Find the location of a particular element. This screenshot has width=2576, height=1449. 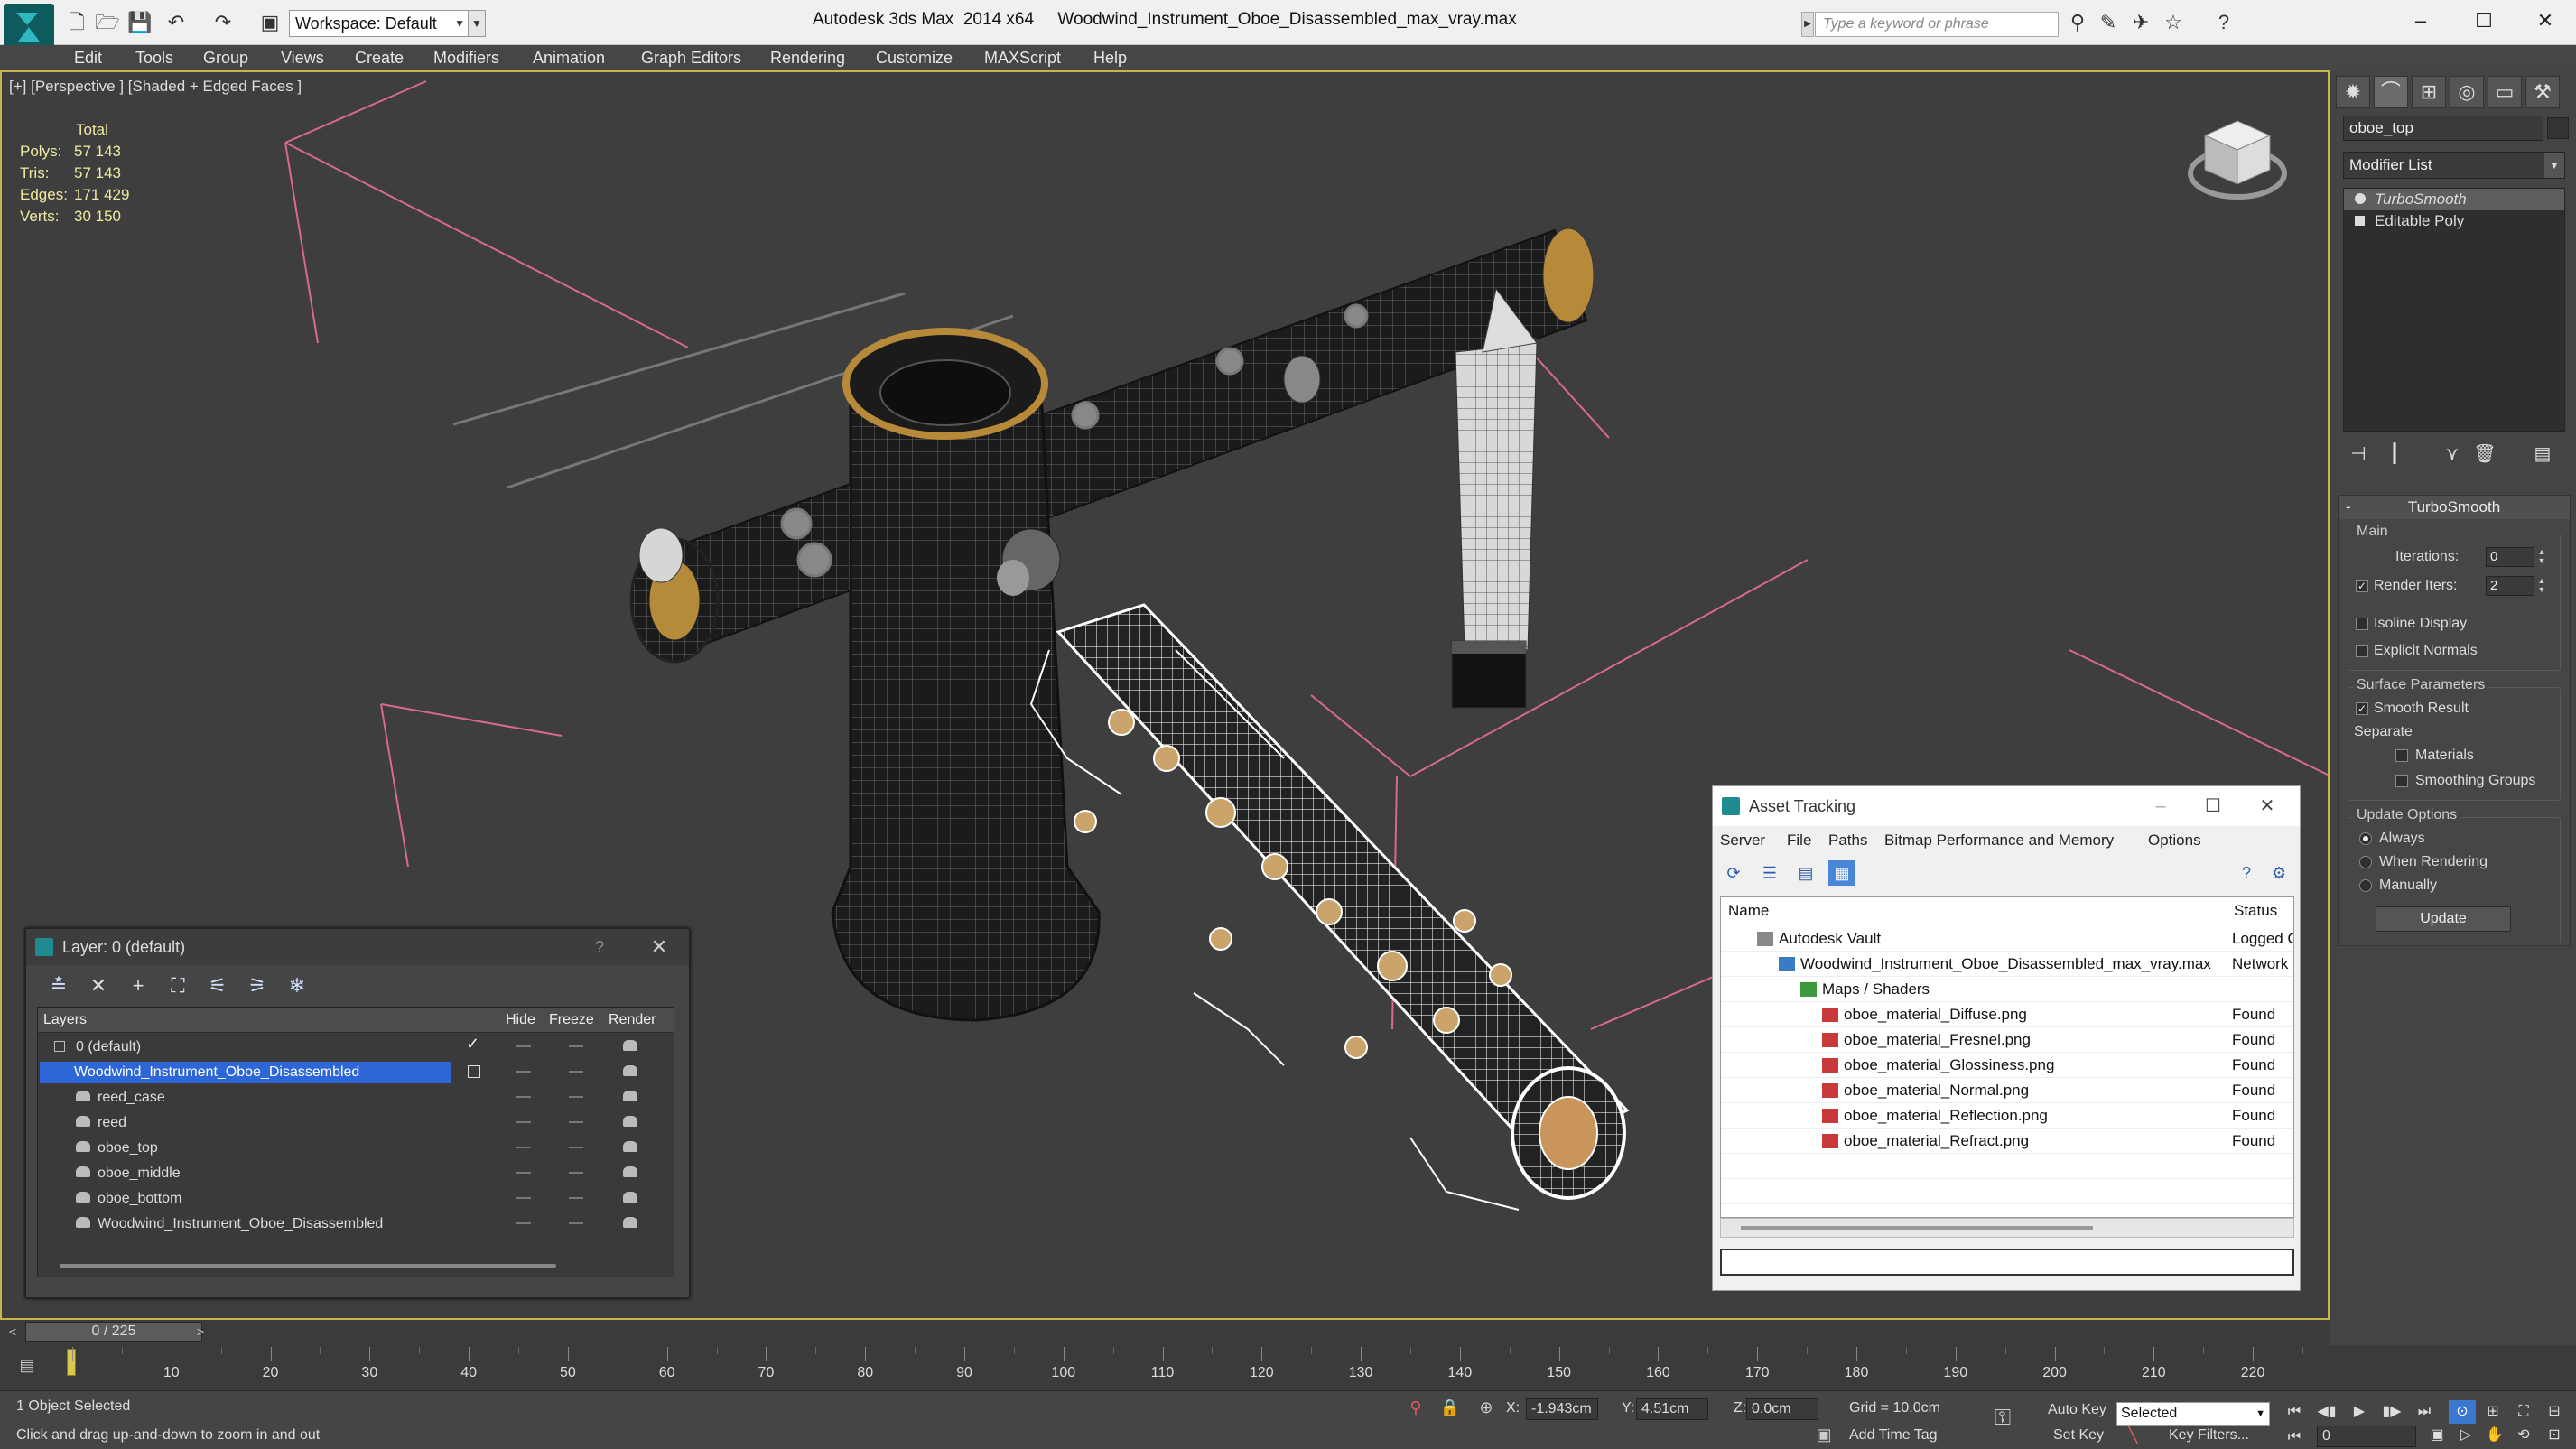

time-slider: 0 / 225 is located at coordinates (113, 1332).